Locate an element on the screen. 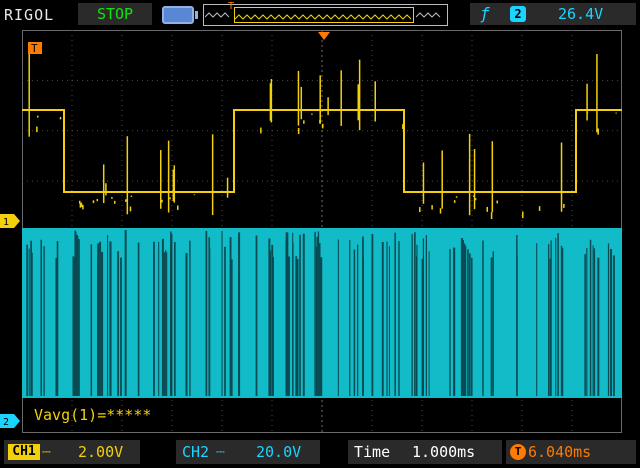 The width and height of the screenshot is (640, 468). ch2-label: CH2 is located at coordinates (196, 452).